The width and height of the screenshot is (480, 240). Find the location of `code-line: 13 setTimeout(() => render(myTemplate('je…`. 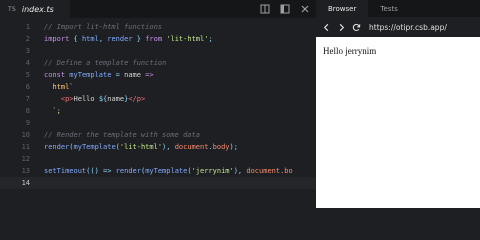

code-line: 13 setTimeout(() => render(myTemplate('je… is located at coordinates (158, 171).